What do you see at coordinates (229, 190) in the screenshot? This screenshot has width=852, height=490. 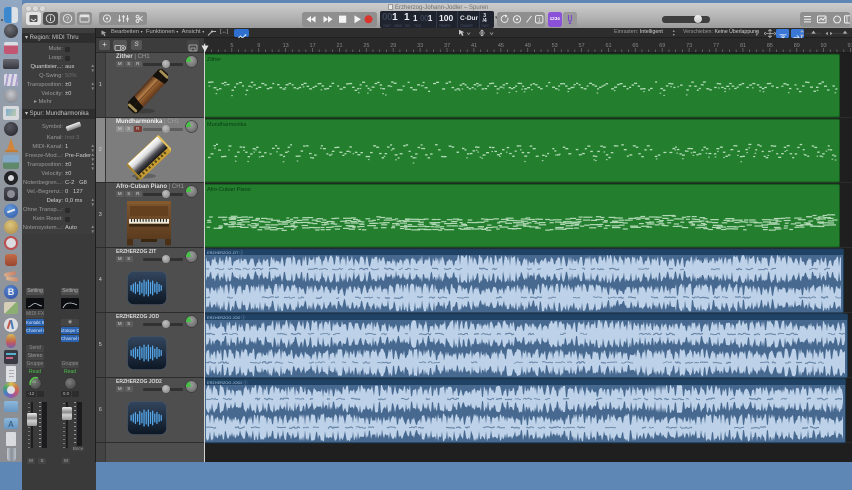 I see `svg-text: Afro-Cuban Piano` at bounding box center [229, 190].